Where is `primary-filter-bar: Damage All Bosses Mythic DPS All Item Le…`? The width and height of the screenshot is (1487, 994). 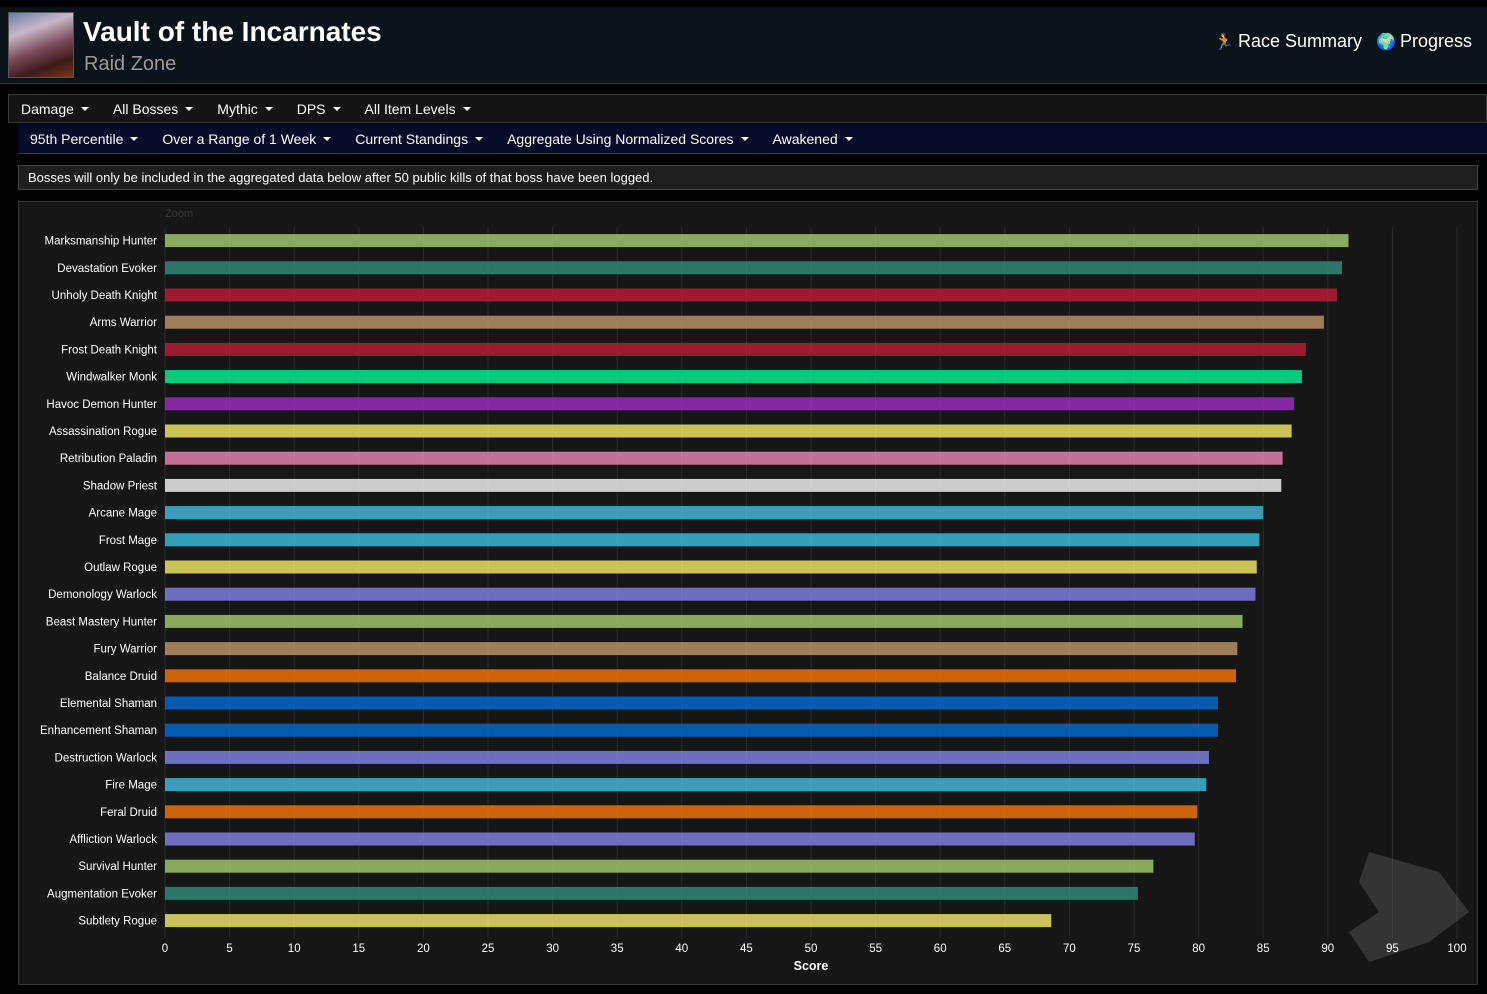
primary-filter-bar: Damage All Bosses Mythic DPS All Item Le… is located at coordinates (747, 108).